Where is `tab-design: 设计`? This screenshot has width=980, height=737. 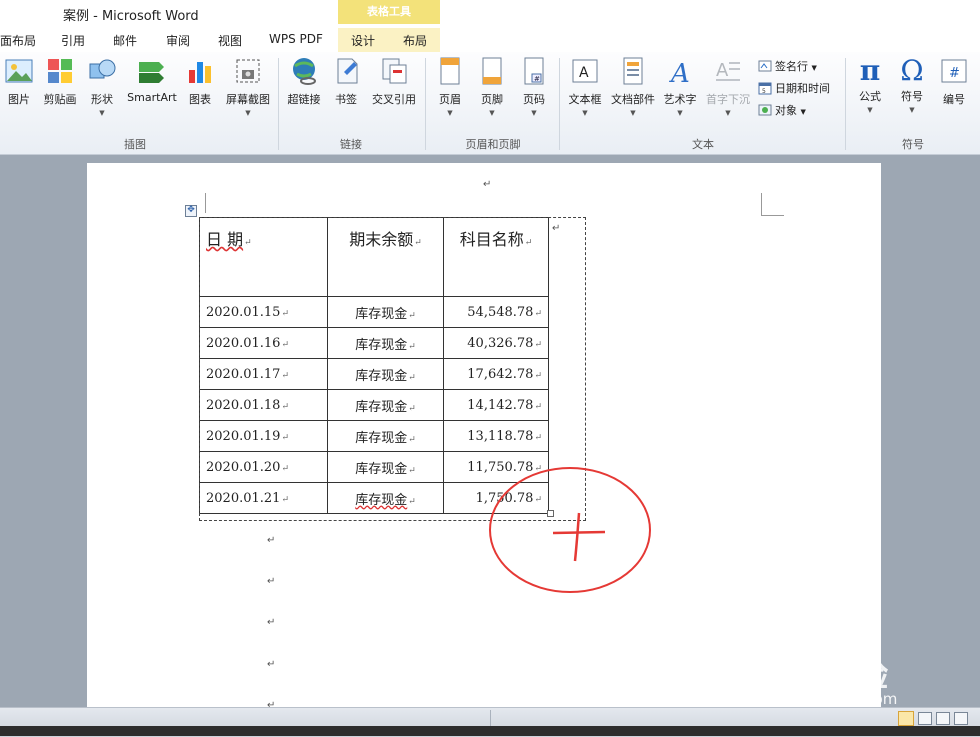 tab-design: 设计 is located at coordinates (363, 40).